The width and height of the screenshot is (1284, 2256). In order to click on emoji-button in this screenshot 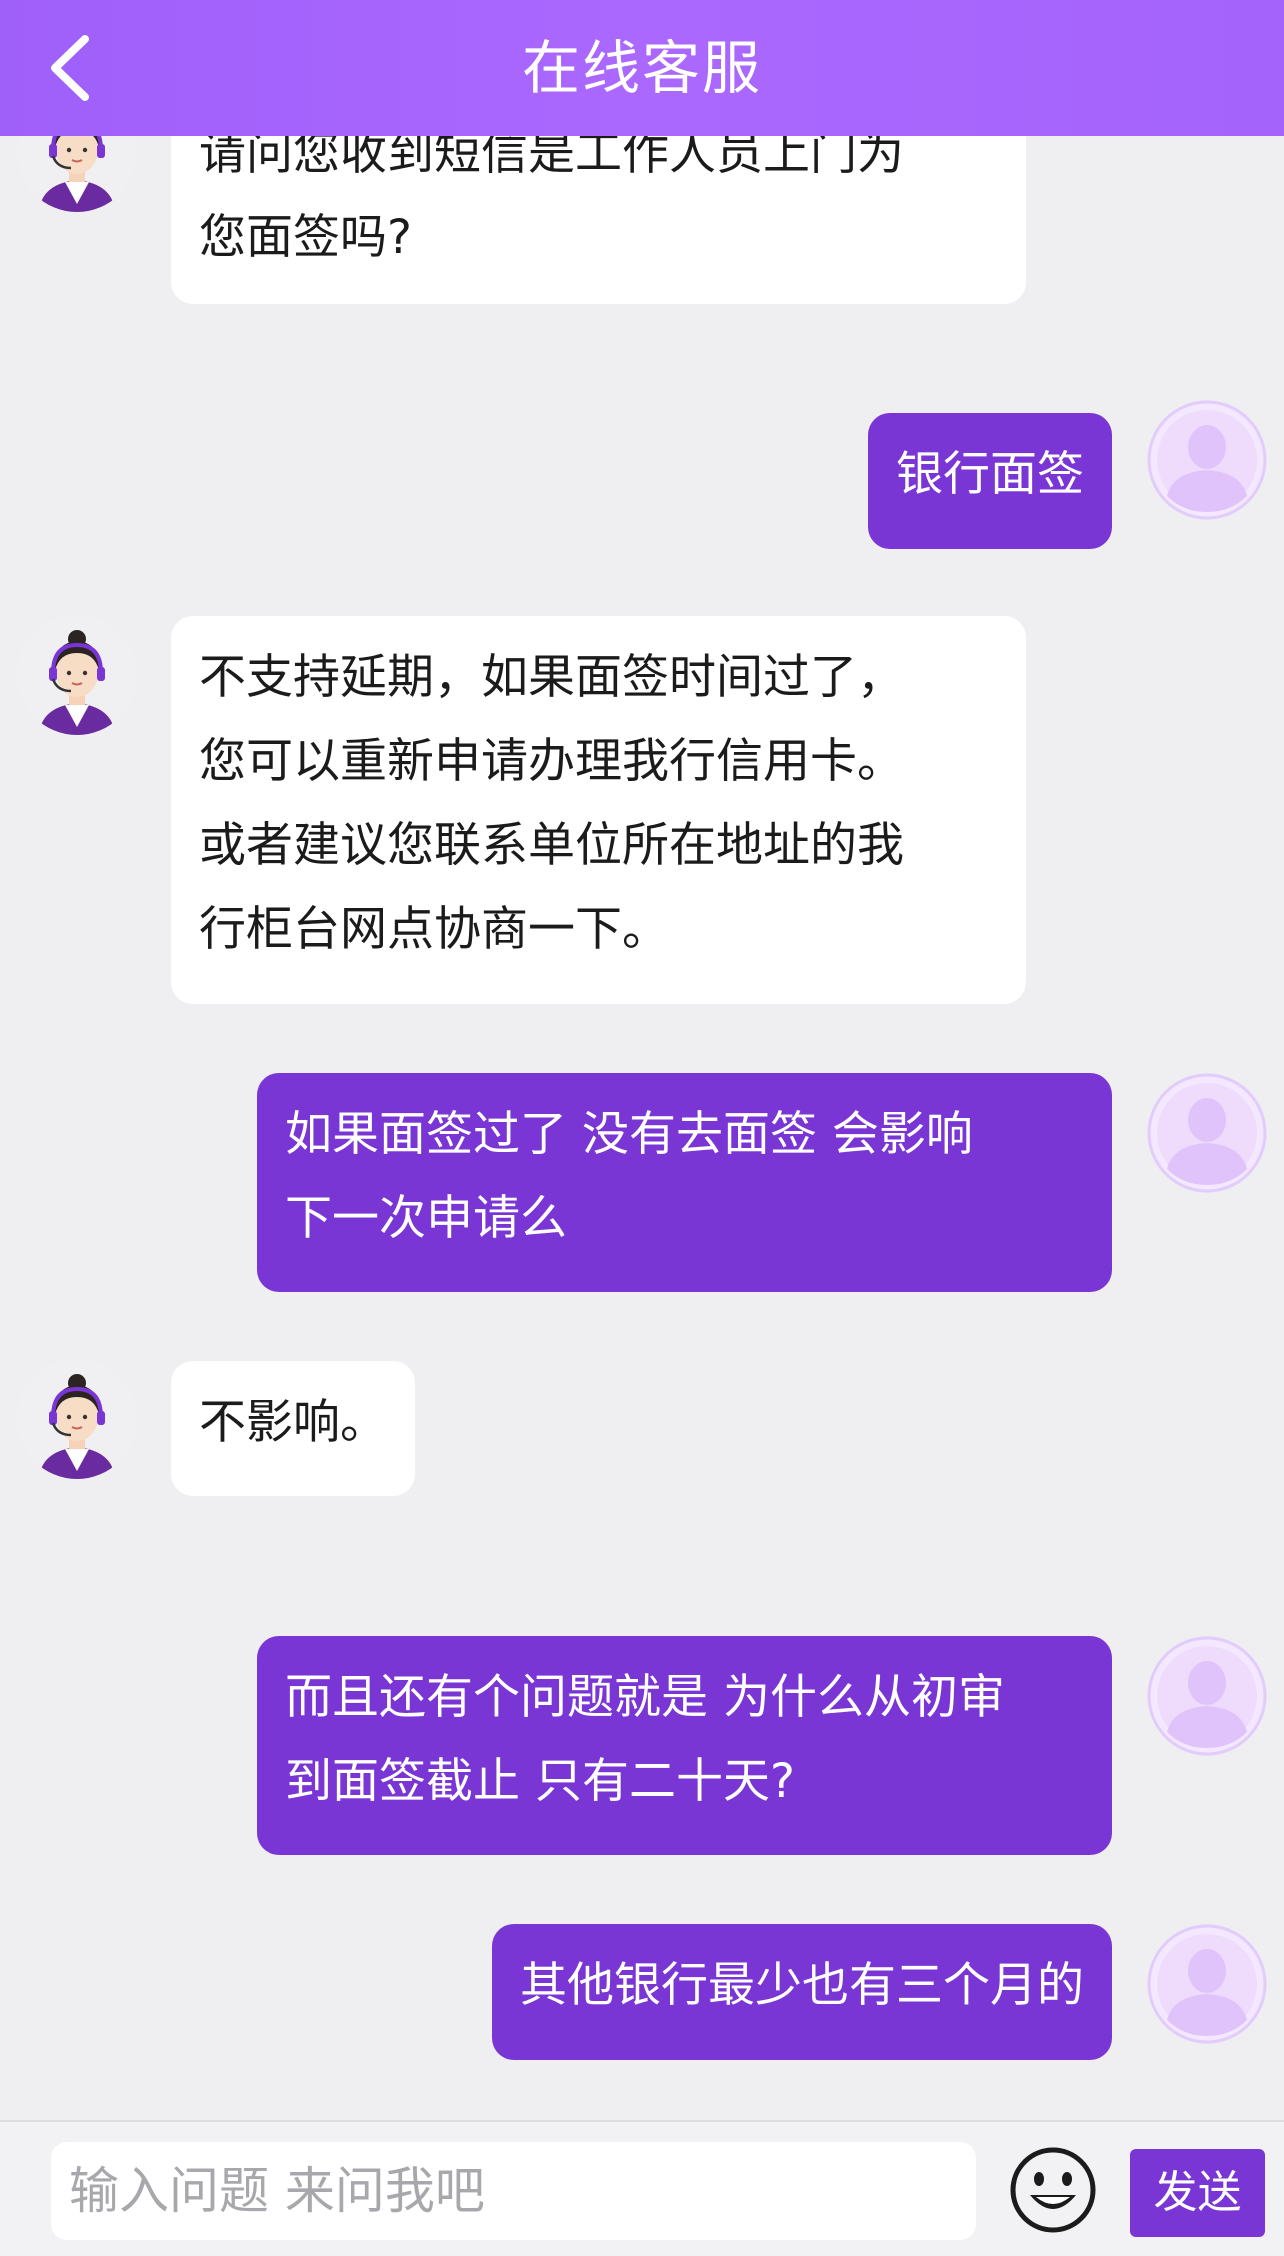, I will do `click(1053, 2190)`.